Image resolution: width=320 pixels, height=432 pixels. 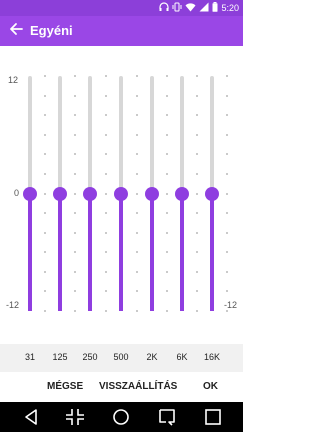 What do you see at coordinates (210, 386) in the screenshot?
I see `ok-button: OK` at bounding box center [210, 386].